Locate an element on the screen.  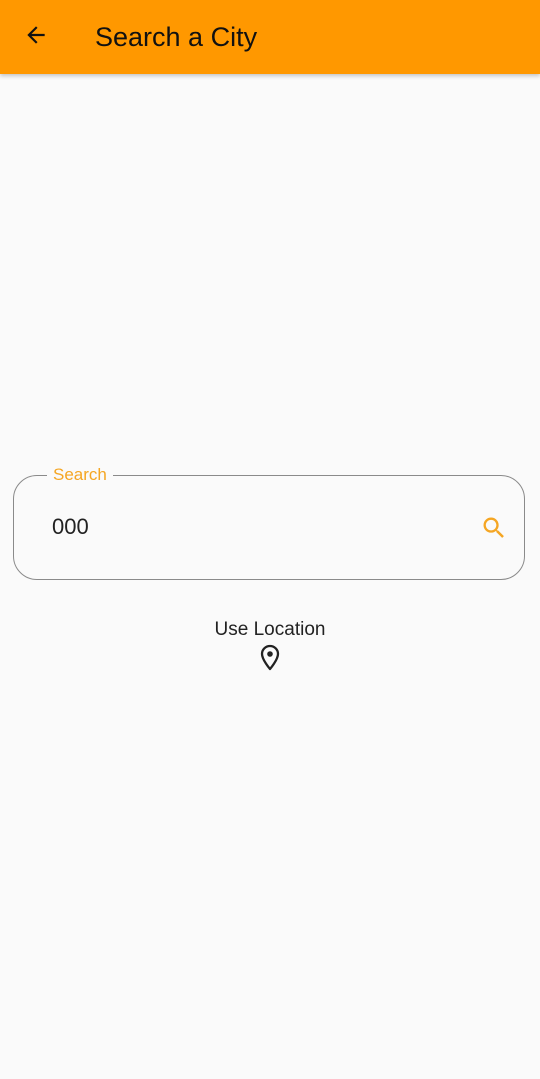
arrow-back-icon is located at coordinates (36, 37).